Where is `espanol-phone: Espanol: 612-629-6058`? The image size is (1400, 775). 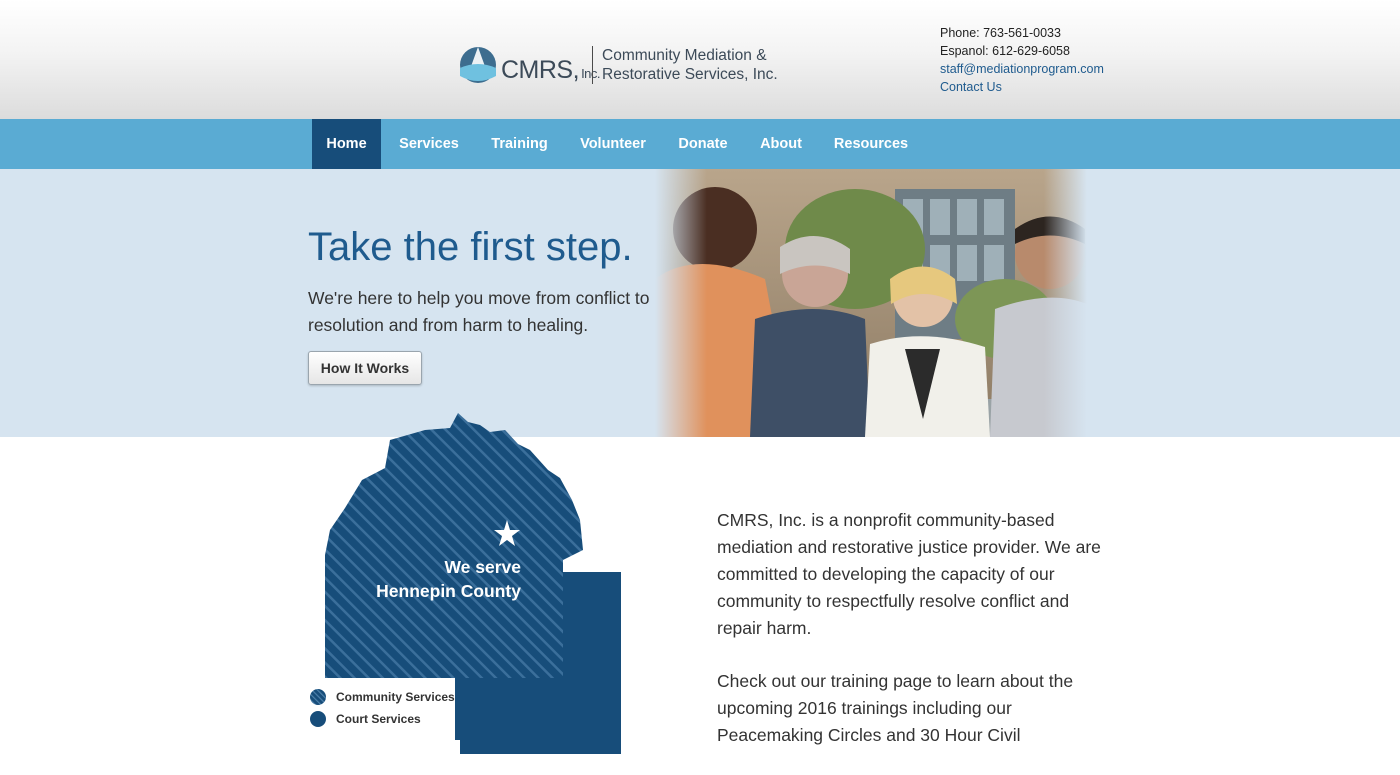
espanol-phone: Espanol: 612-629-6058 is located at coordinates (1005, 51).